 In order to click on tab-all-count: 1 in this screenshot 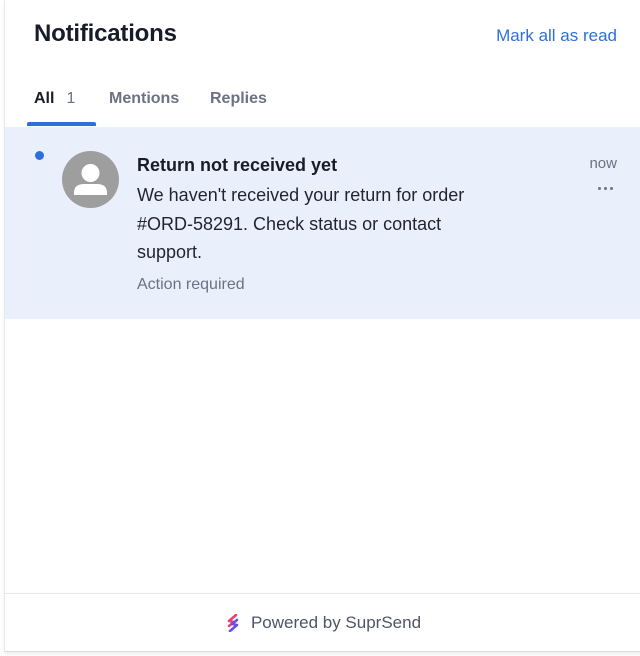, I will do `click(71, 98)`.